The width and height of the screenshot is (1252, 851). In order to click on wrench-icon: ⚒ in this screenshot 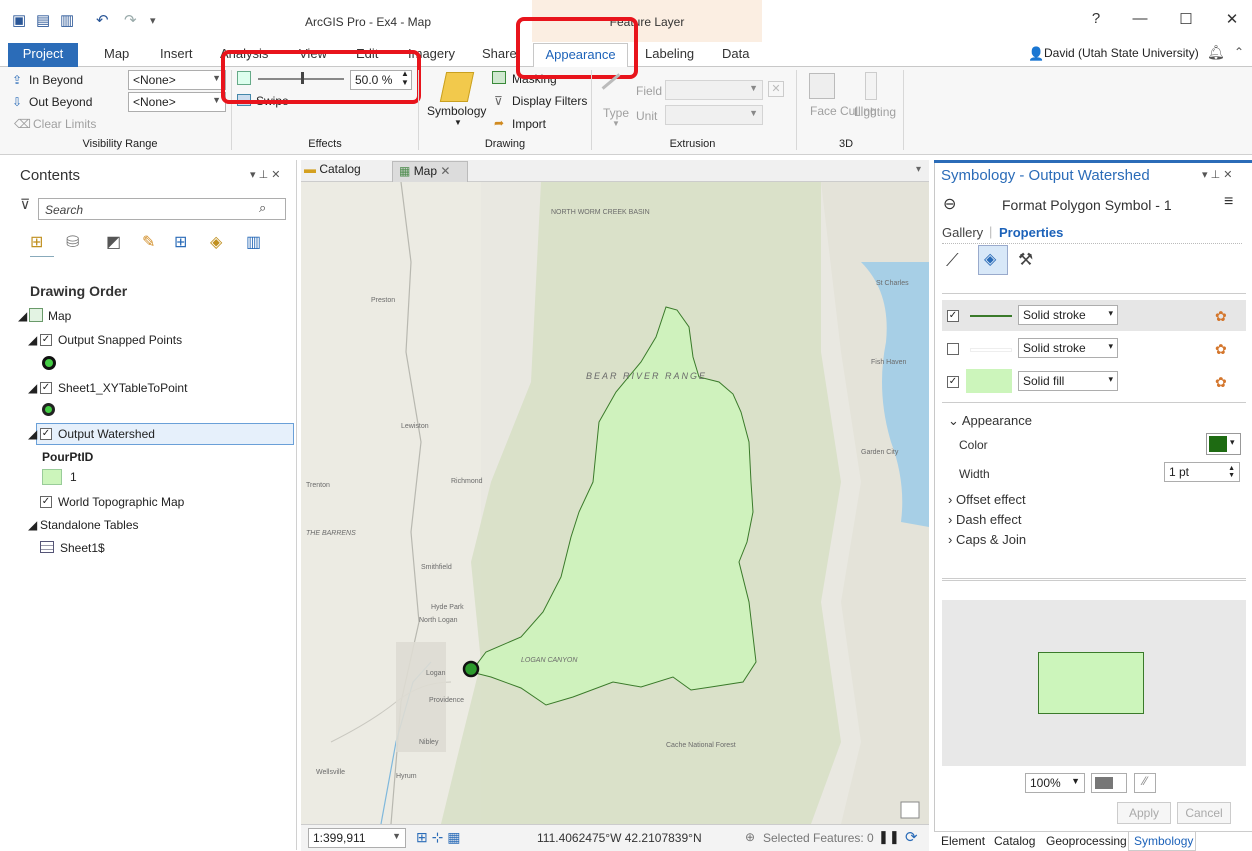, I will do `click(1025, 260)`.